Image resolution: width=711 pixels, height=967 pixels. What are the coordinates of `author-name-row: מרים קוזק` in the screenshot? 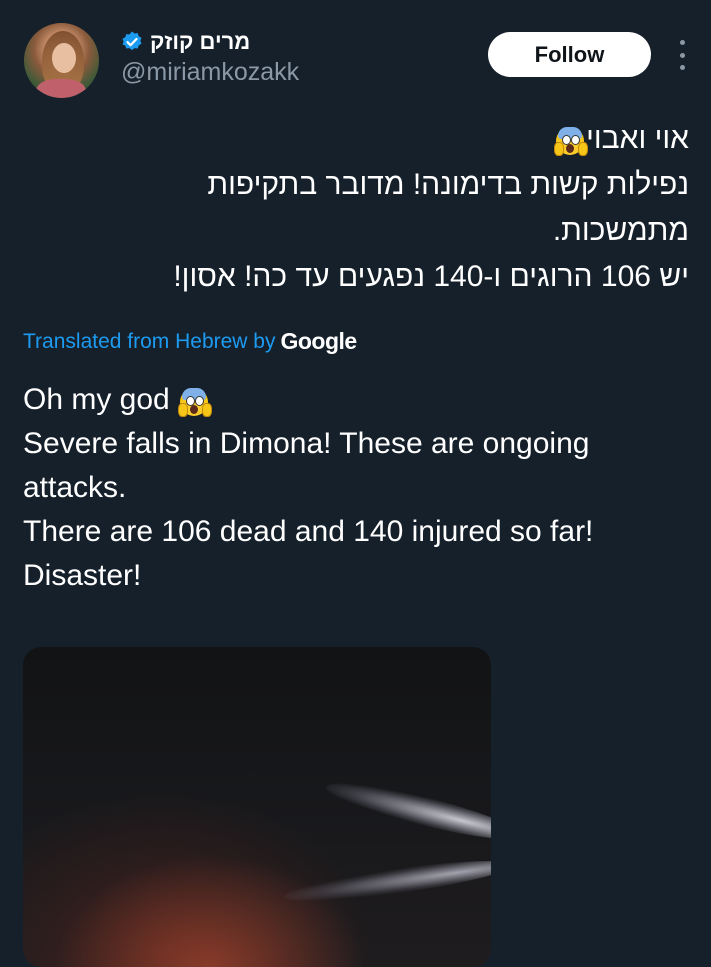 It's located at (185, 42).